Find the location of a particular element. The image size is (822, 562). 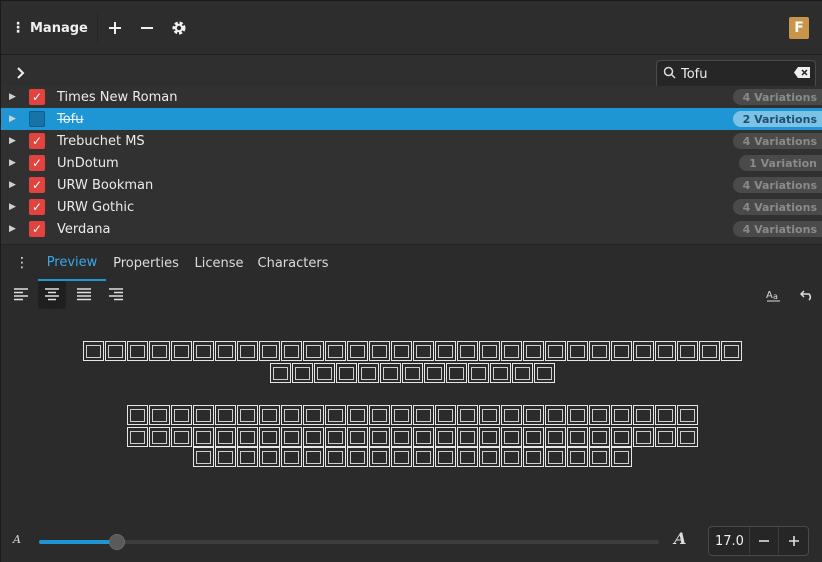

tab-preview: Preview is located at coordinates (72, 263).